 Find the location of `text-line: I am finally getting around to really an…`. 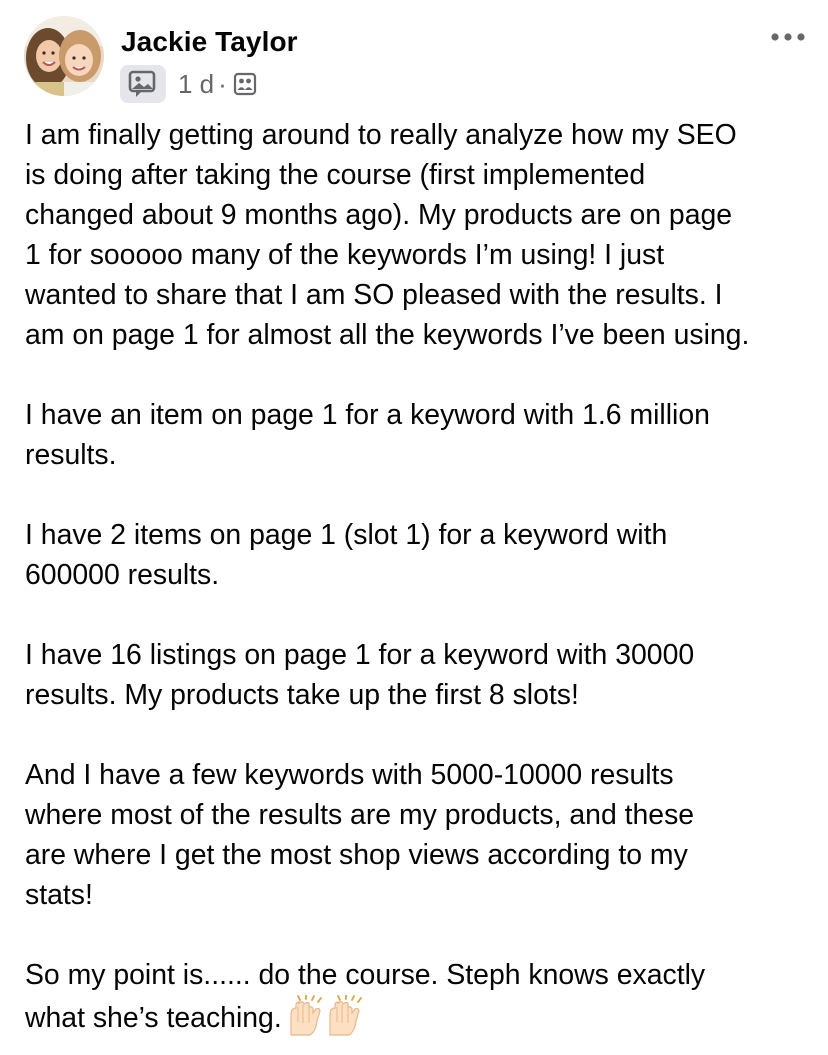

text-line: I am finally getting around to really an… is located at coordinates (381, 135).